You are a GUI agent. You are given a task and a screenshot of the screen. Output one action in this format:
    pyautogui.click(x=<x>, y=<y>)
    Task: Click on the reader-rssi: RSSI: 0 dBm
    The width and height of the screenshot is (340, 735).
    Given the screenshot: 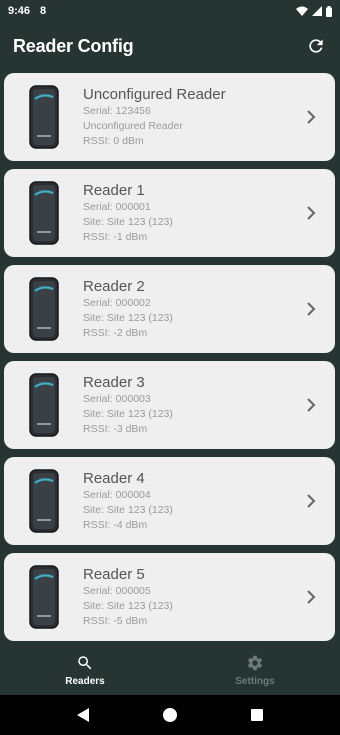 What is the action you would take?
    pyautogui.click(x=113, y=140)
    